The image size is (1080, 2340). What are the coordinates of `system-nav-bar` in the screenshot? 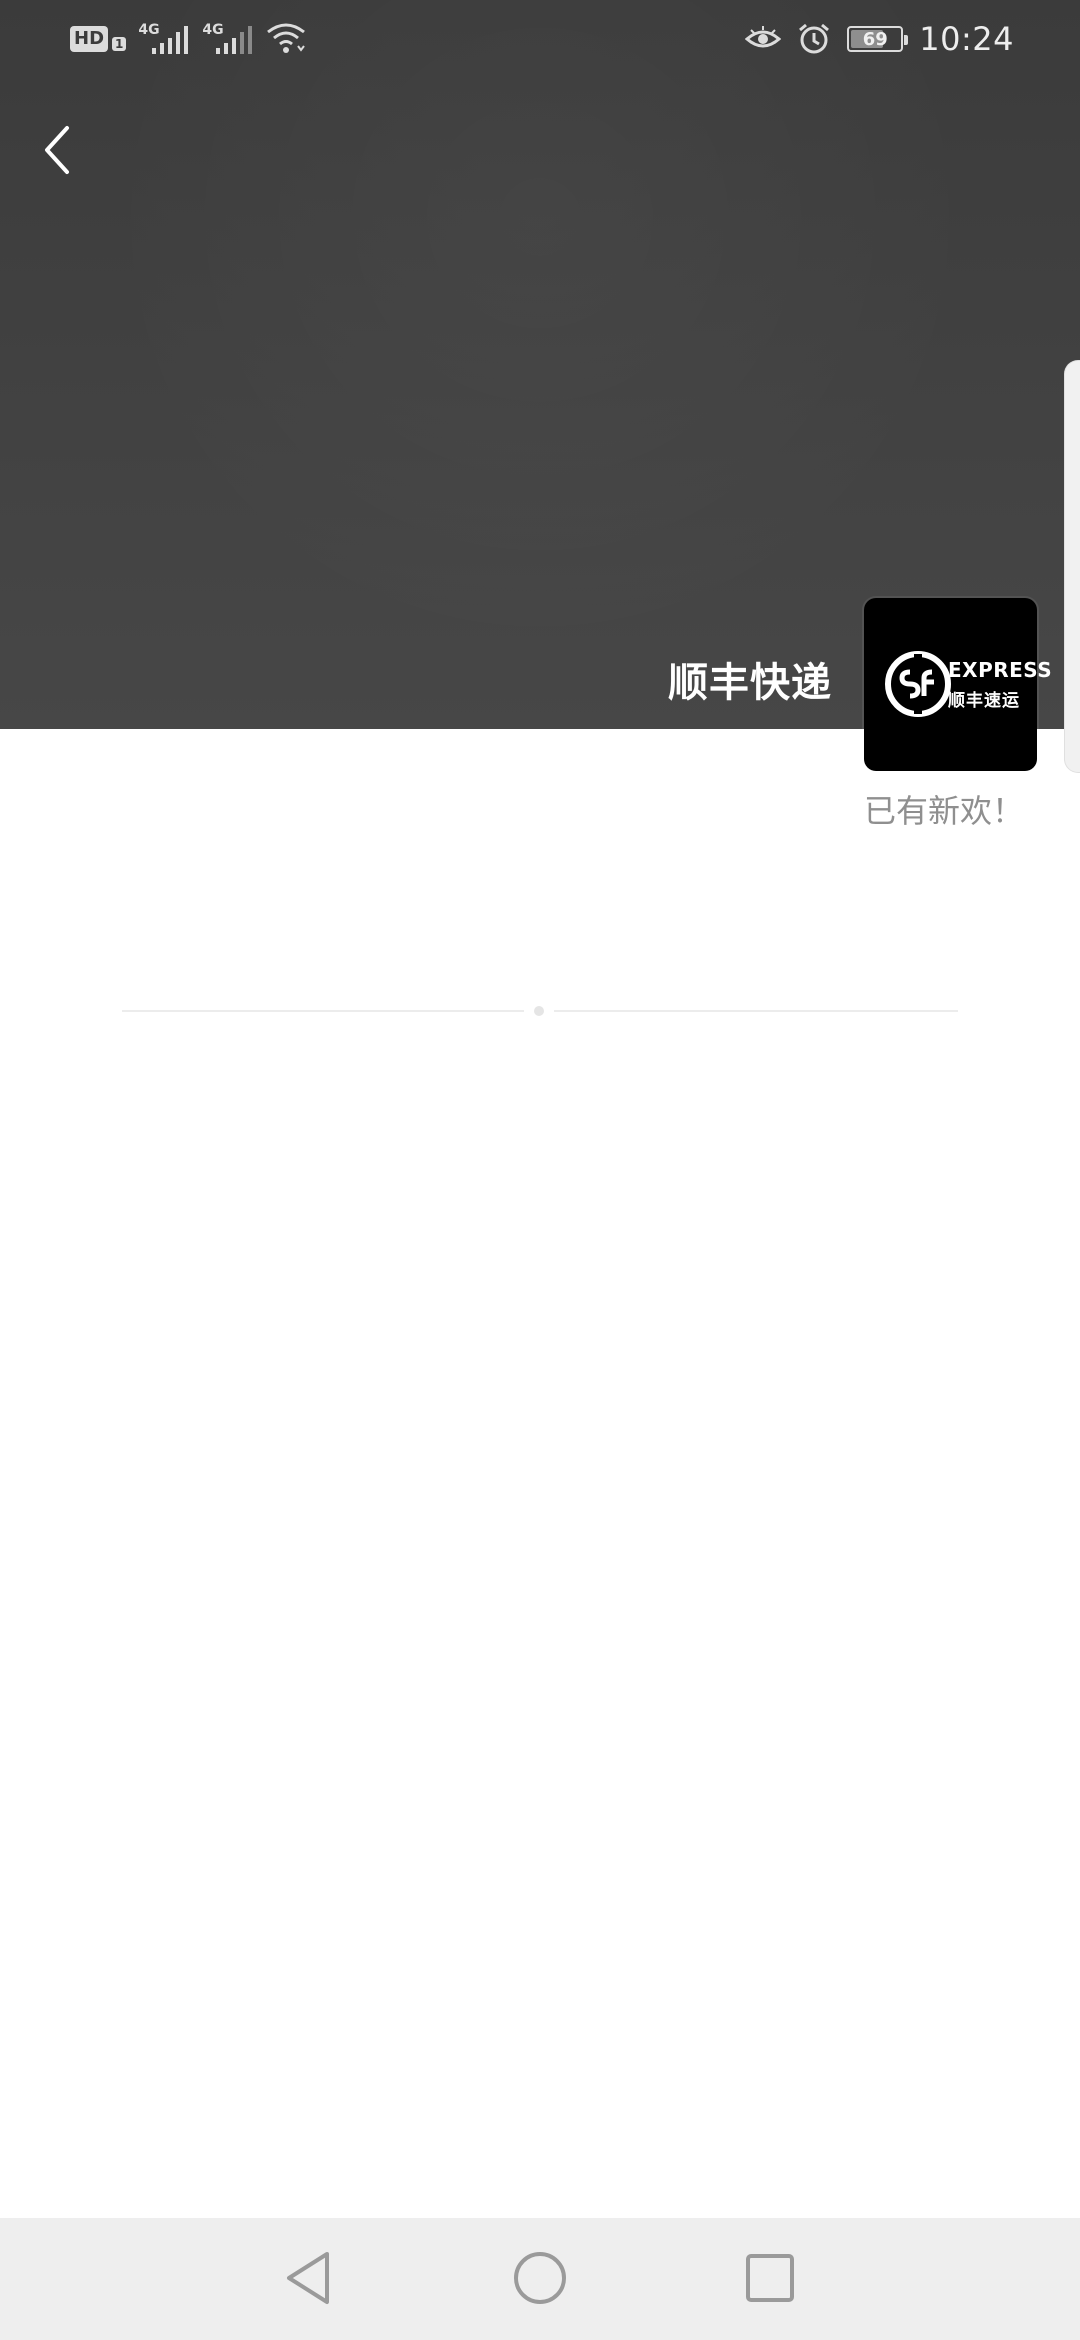 It's located at (540, 2279).